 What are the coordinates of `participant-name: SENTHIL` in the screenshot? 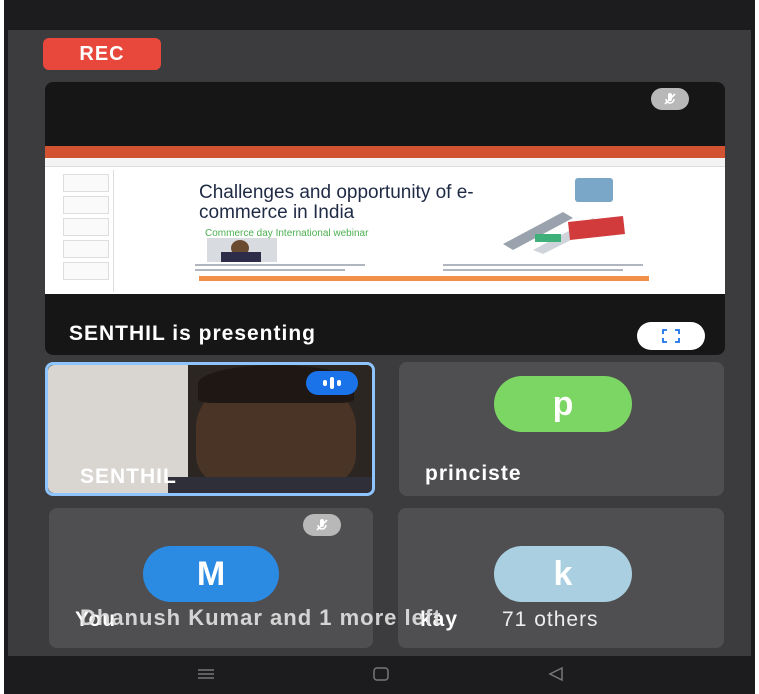 It's located at (128, 476).